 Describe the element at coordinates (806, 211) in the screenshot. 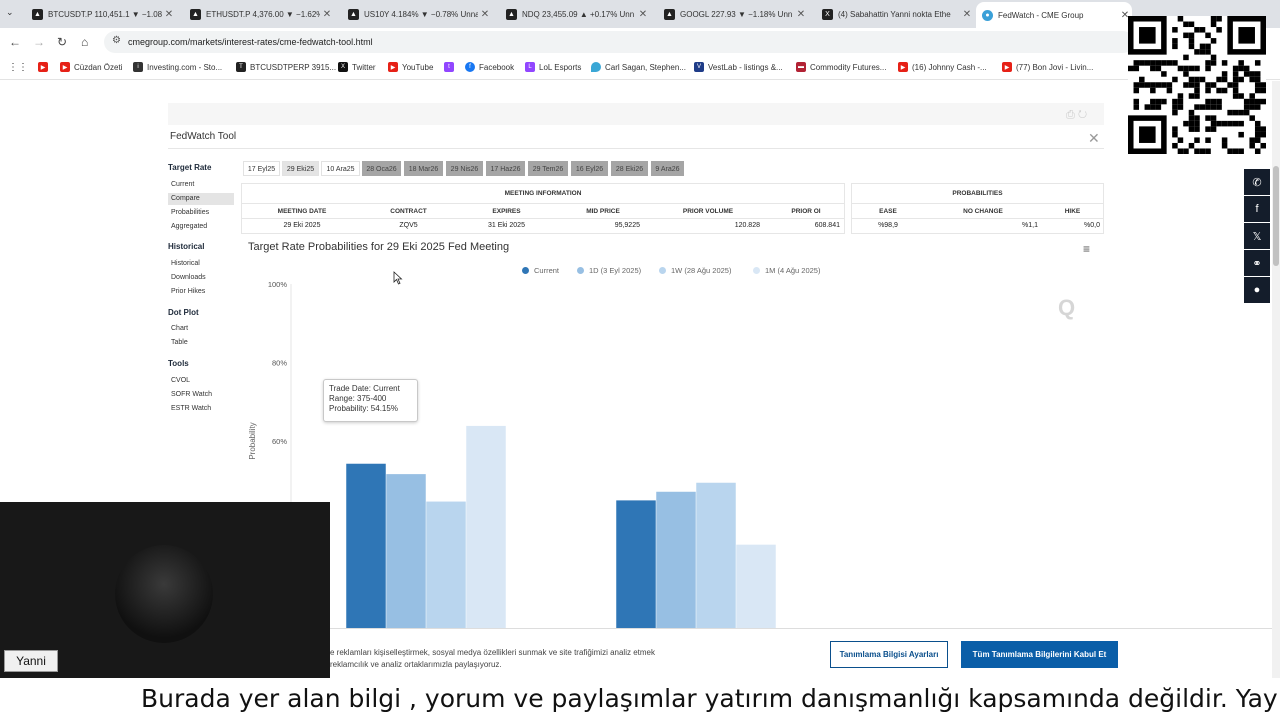

I see `column-header: PRIOR OI` at that location.